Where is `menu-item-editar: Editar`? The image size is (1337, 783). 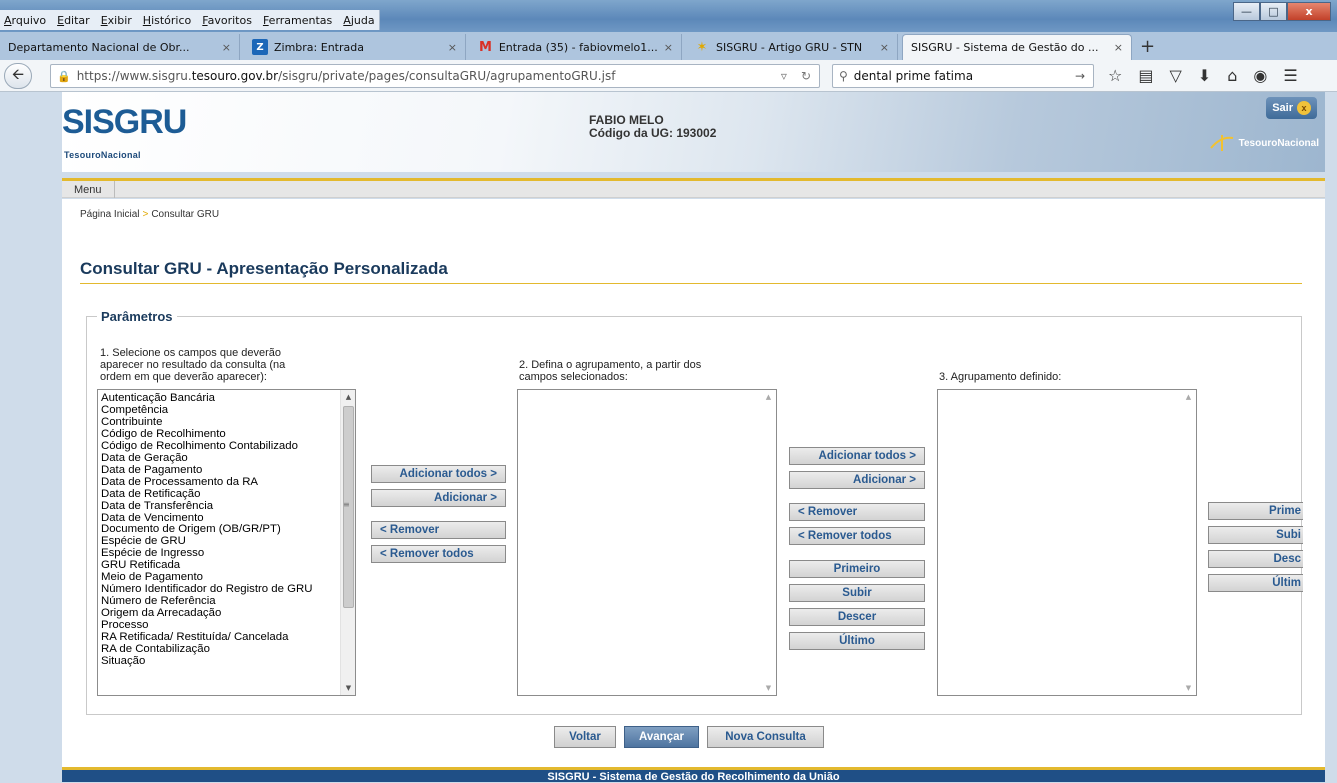 menu-item-editar: Editar is located at coordinates (73, 20).